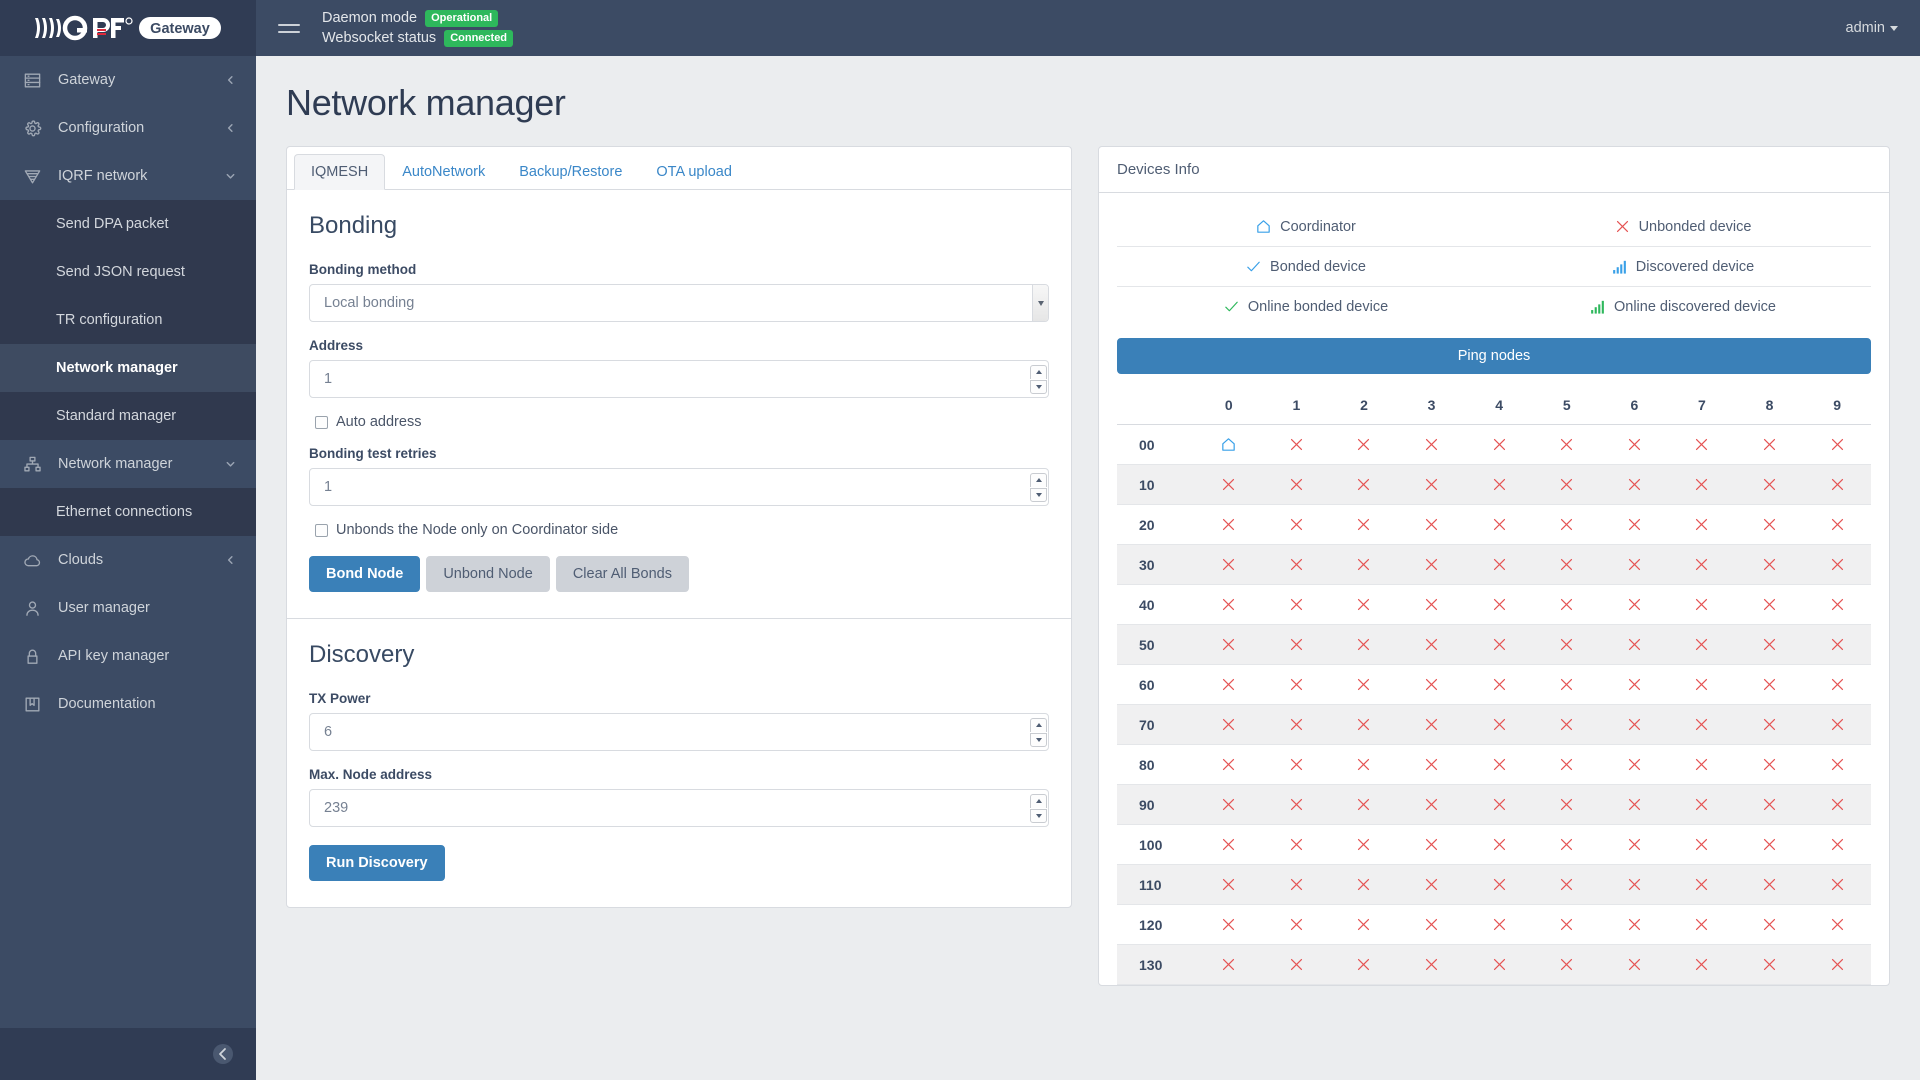 Image resolution: width=1920 pixels, height=1080 pixels. What do you see at coordinates (679, 808) in the screenshot?
I see `max-node-address-input` at bounding box center [679, 808].